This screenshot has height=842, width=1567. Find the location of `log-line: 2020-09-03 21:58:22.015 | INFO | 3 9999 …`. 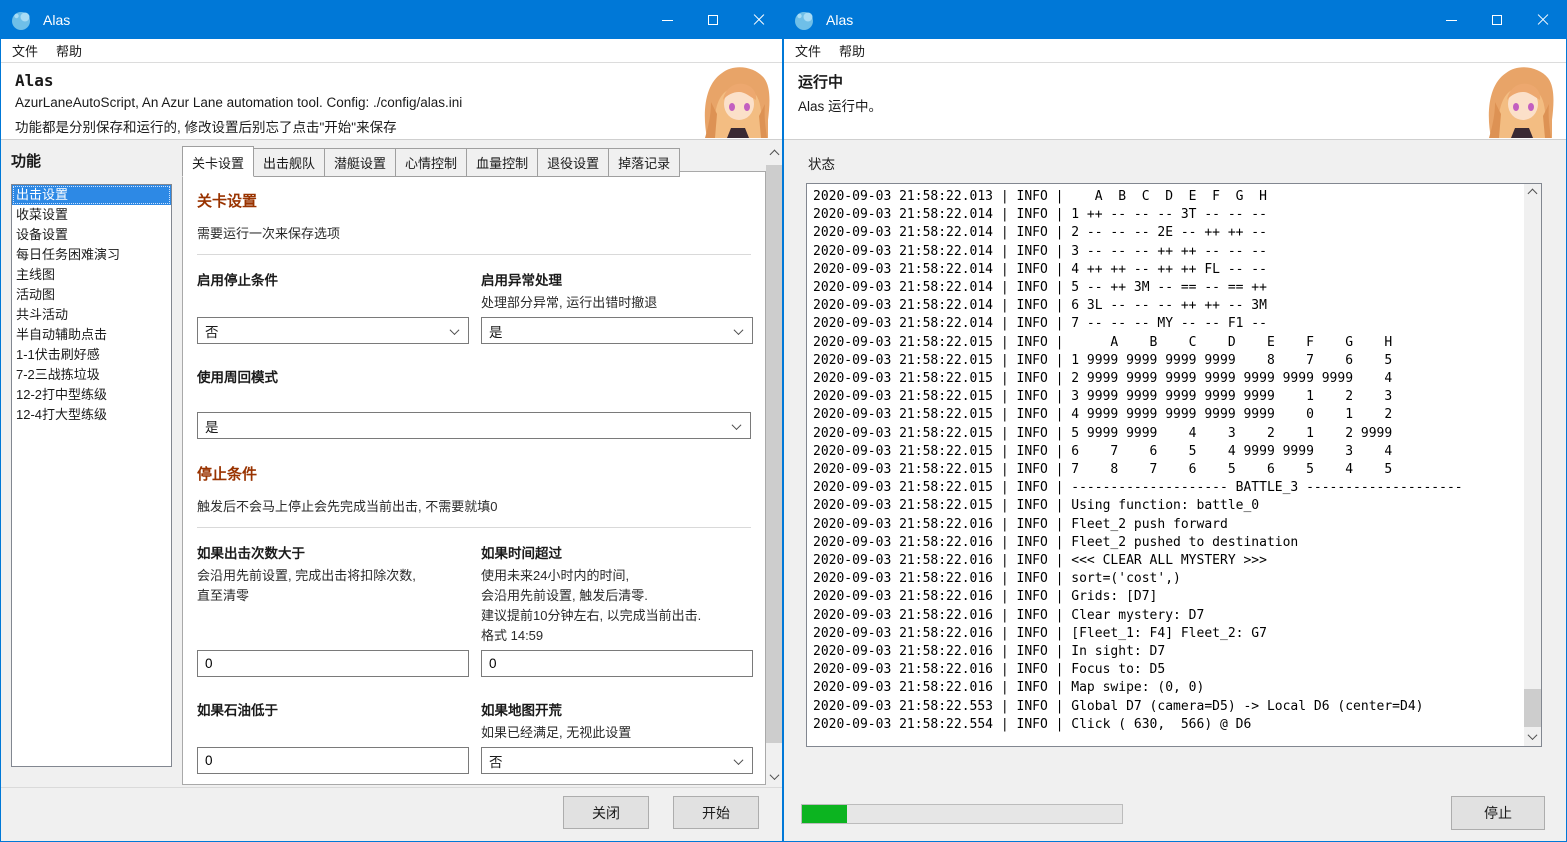

log-line: 2020-09-03 21:58:22.015 | INFO | 3 9999 … is located at coordinates (1103, 397).